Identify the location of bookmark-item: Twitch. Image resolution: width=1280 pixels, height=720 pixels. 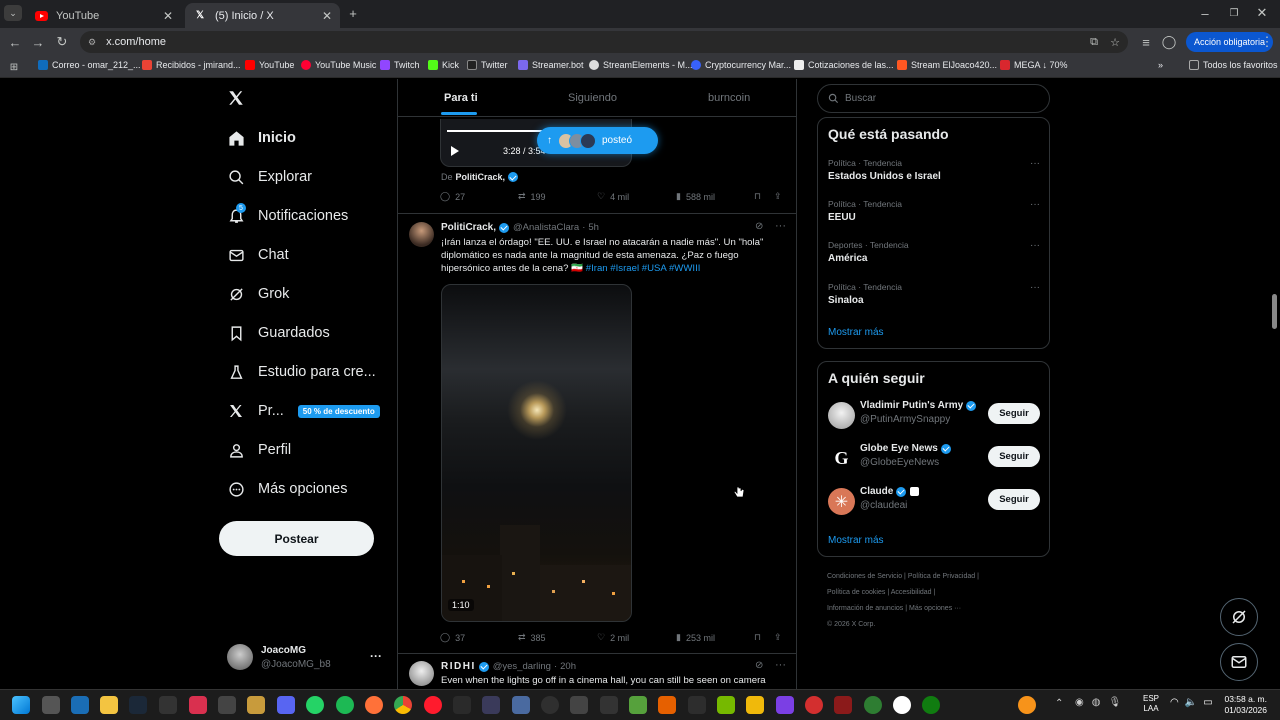
(400, 65).